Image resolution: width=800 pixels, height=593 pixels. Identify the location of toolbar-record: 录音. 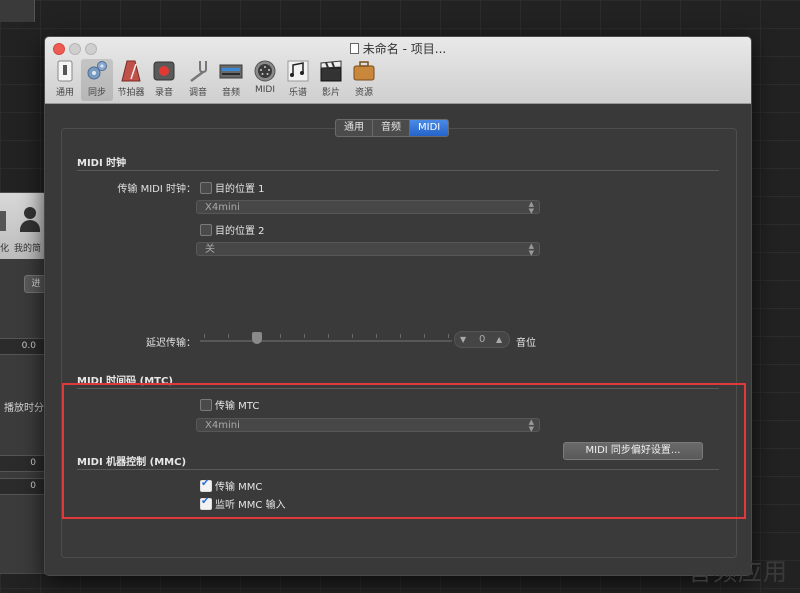
(164, 81).